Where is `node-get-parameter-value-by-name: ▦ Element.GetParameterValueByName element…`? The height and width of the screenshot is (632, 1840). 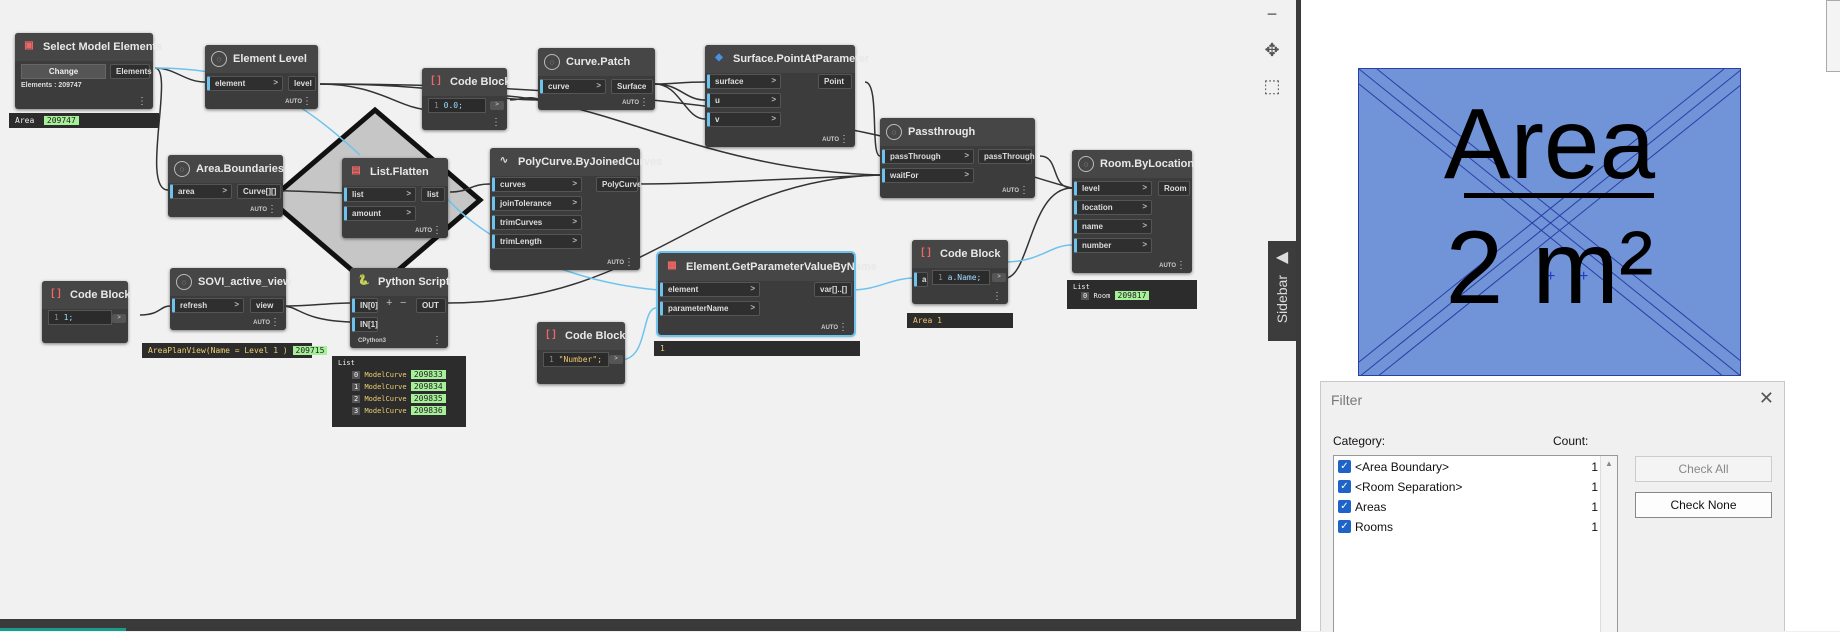
node-get-parameter-value-by-name: ▦ Element.GetParameterValueByName element… is located at coordinates (766, 294).